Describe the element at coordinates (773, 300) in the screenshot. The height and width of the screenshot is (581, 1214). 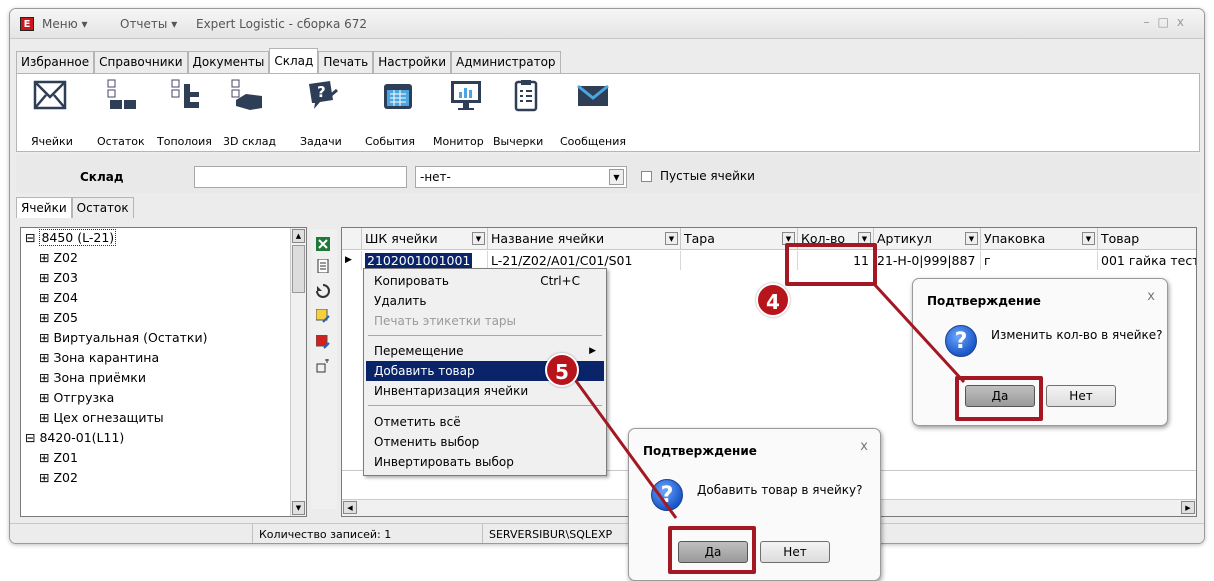
I see `step-badge-4: 4` at that location.